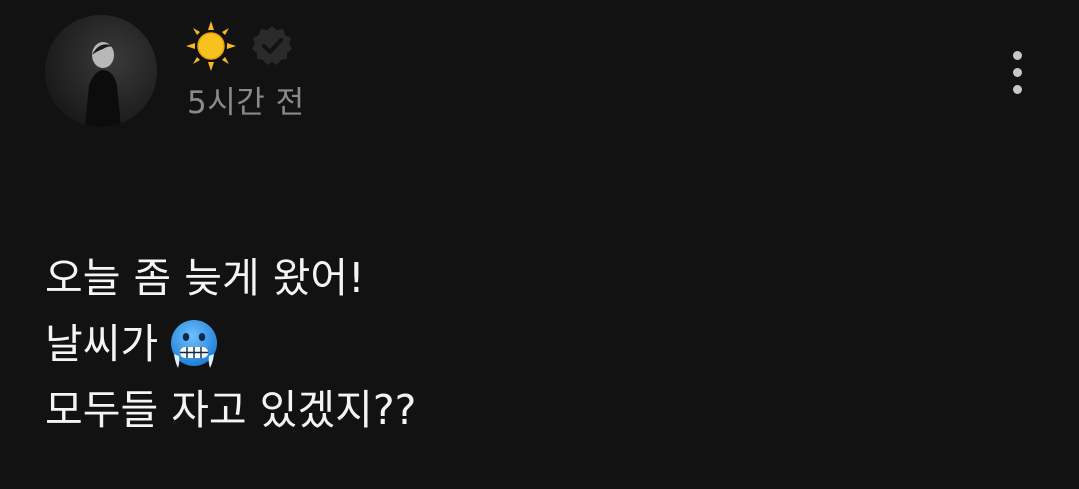 Image resolution: width=1079 pixels, height=489 pixels. I want to click on post-body: 오늘 좀 늦게 왔어! 날씨가 모두들 자고 있겠지??, so click(230, 344).